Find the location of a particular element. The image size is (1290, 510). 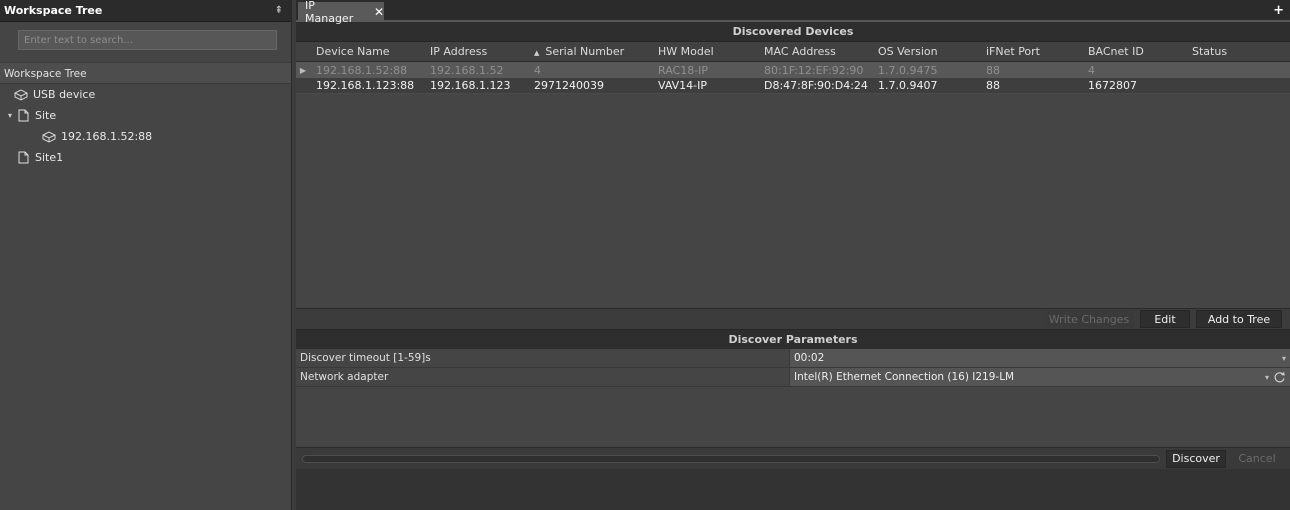

tree-item-label: Site1 is located at coordinates (49, 157).